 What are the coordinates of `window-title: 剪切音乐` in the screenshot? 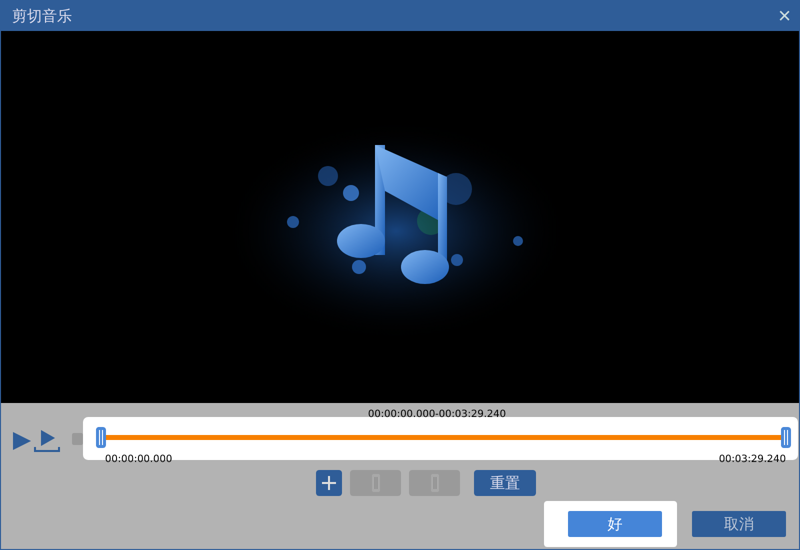 It's located at (42, 16).